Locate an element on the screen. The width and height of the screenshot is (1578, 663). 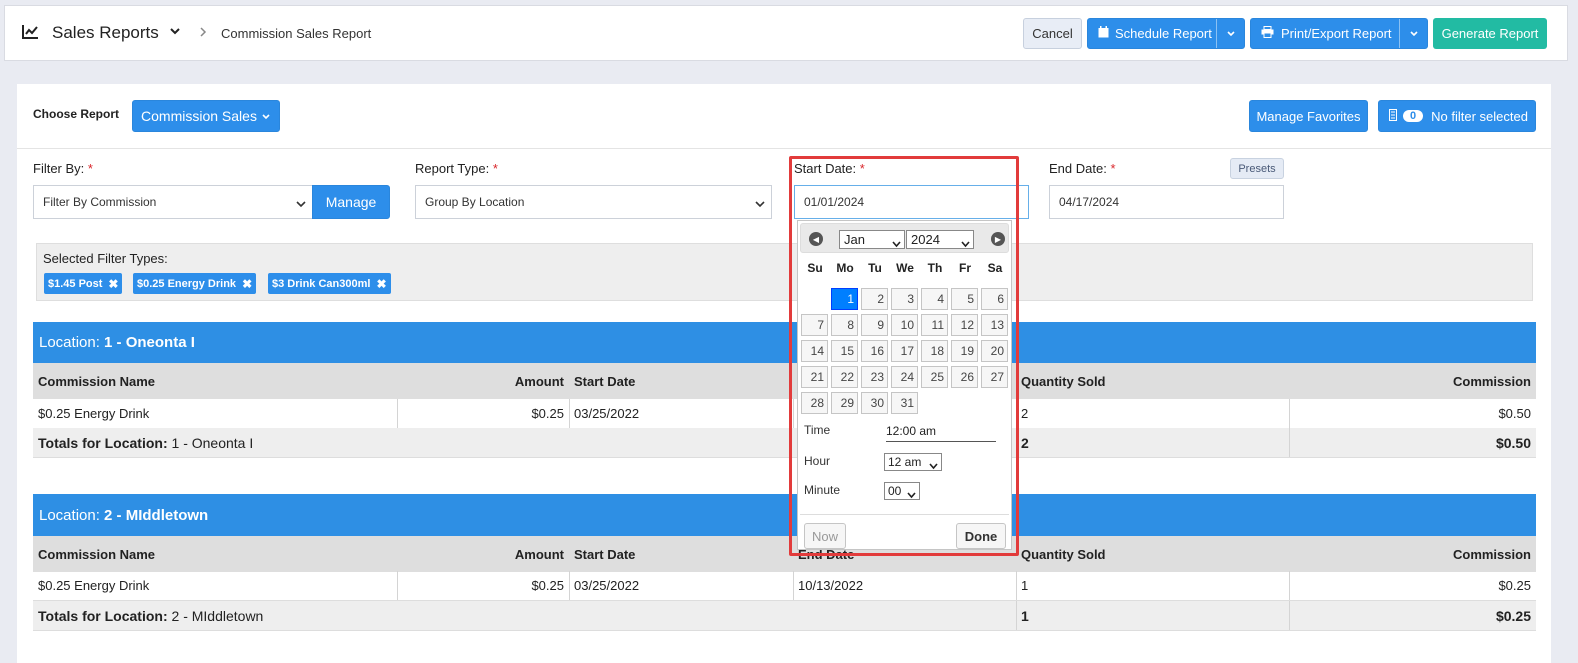
filter-by-value: Filter By Commission is located at coordinates (100, 202).